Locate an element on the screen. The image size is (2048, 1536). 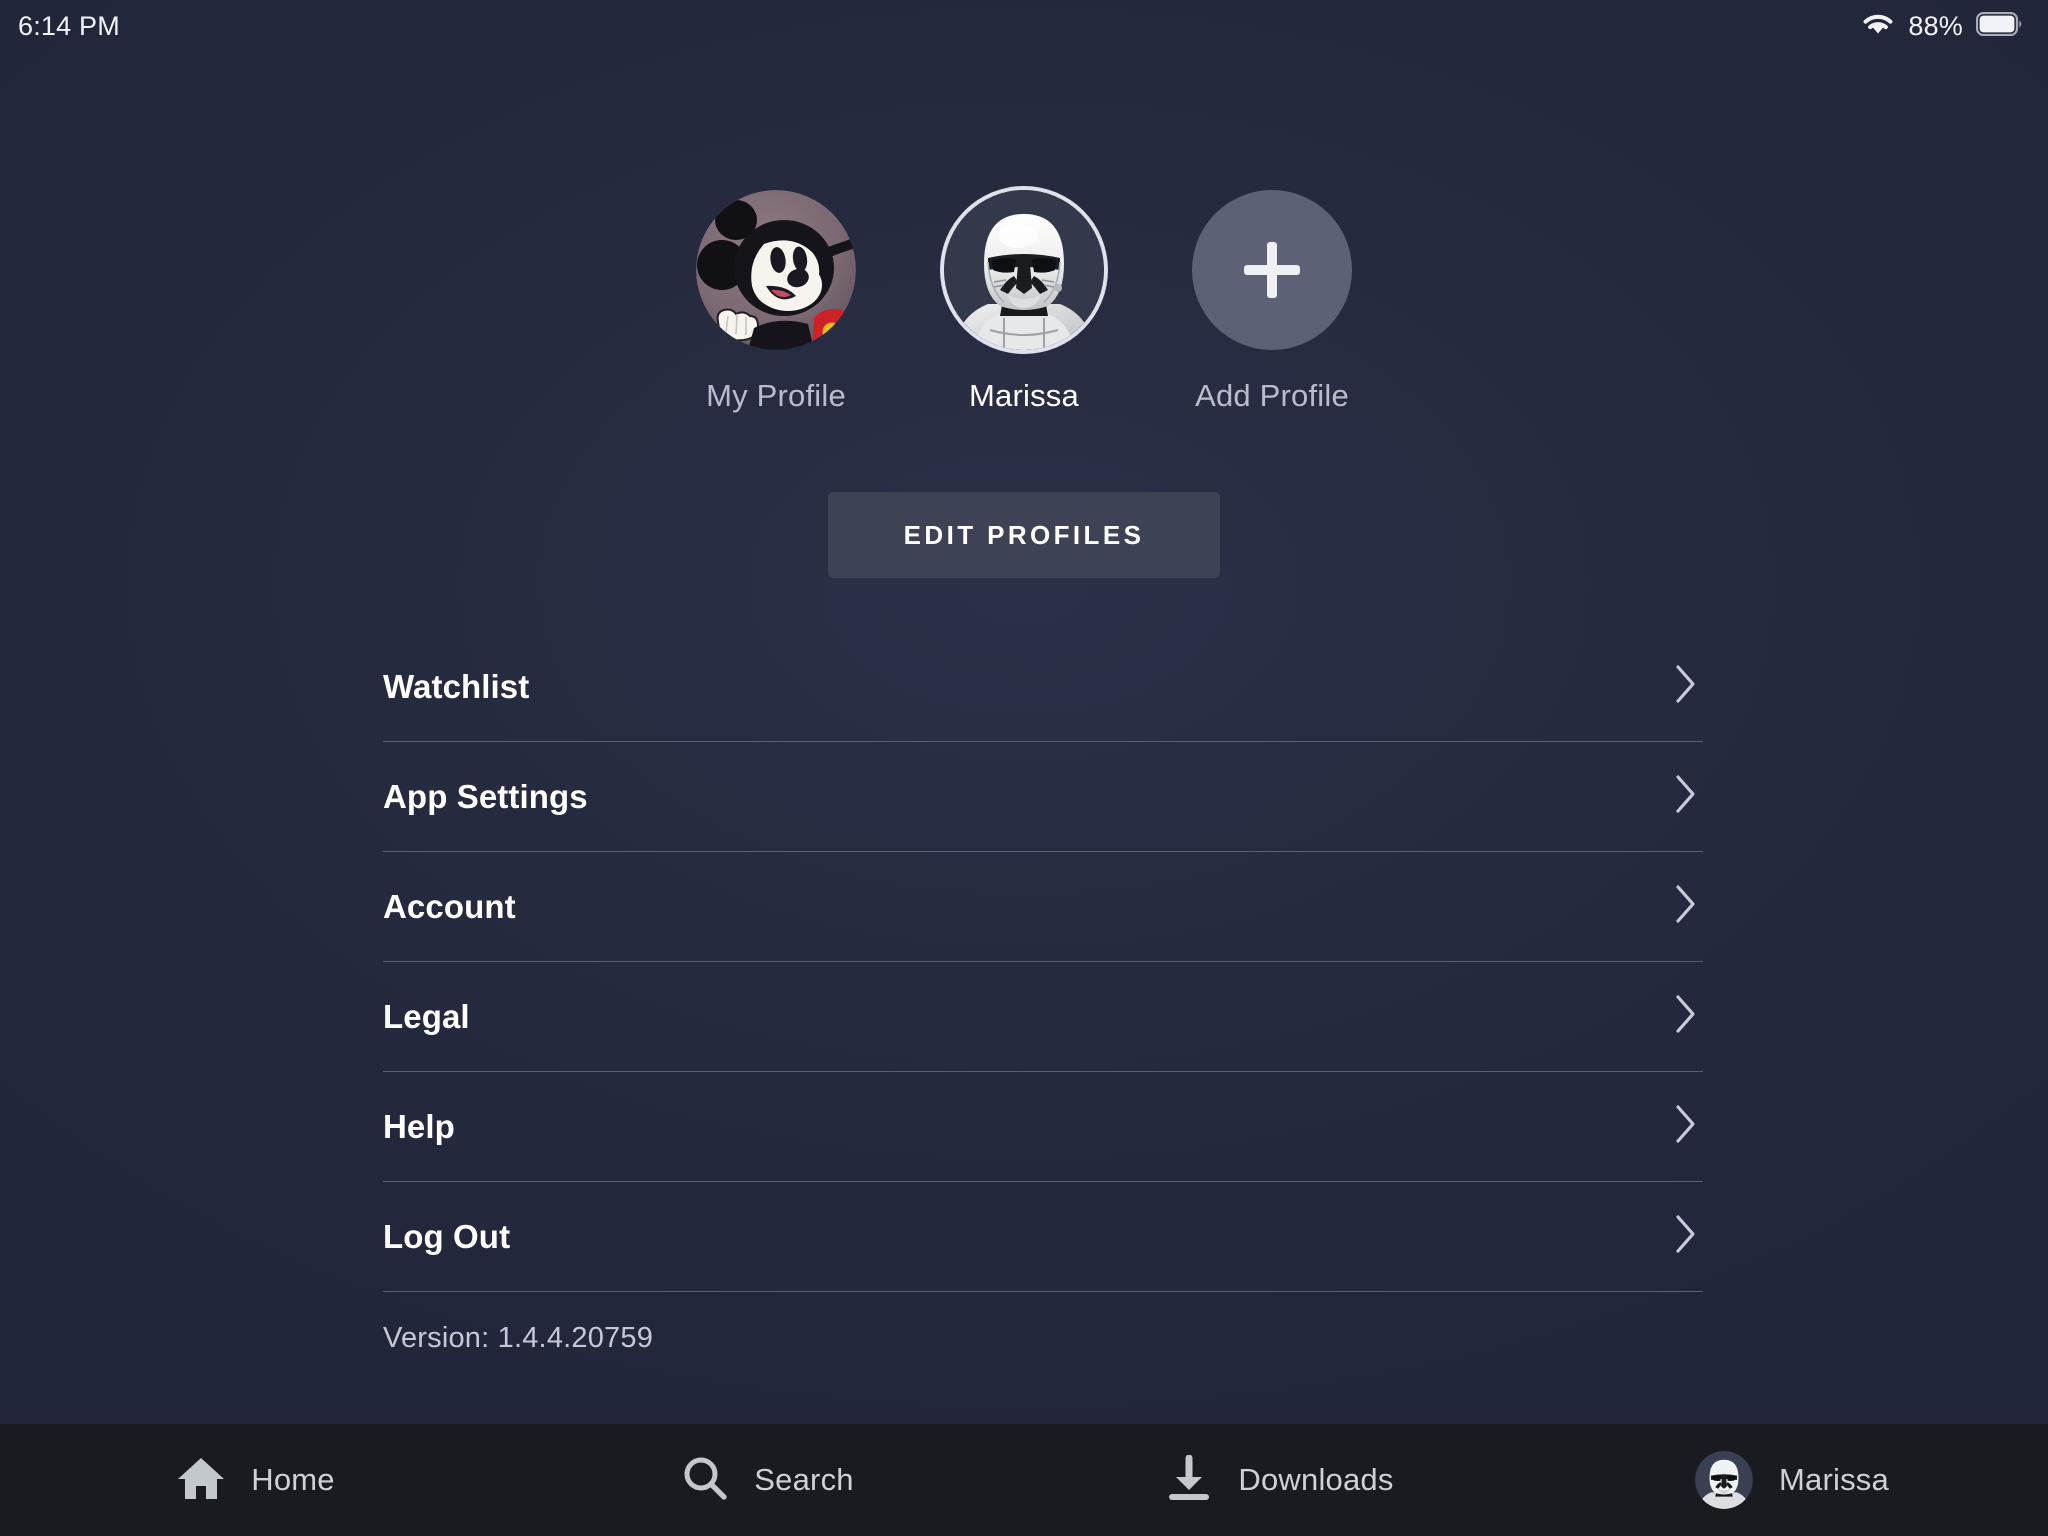
plus-icon is located at coordinates (1272, 270).